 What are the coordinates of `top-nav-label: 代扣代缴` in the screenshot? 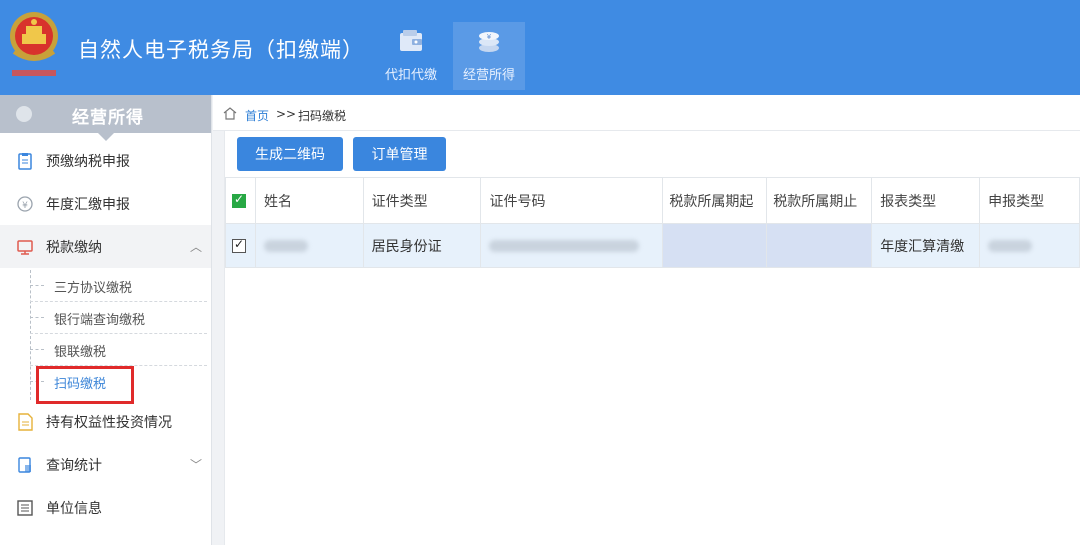 It's located at (410, 75).